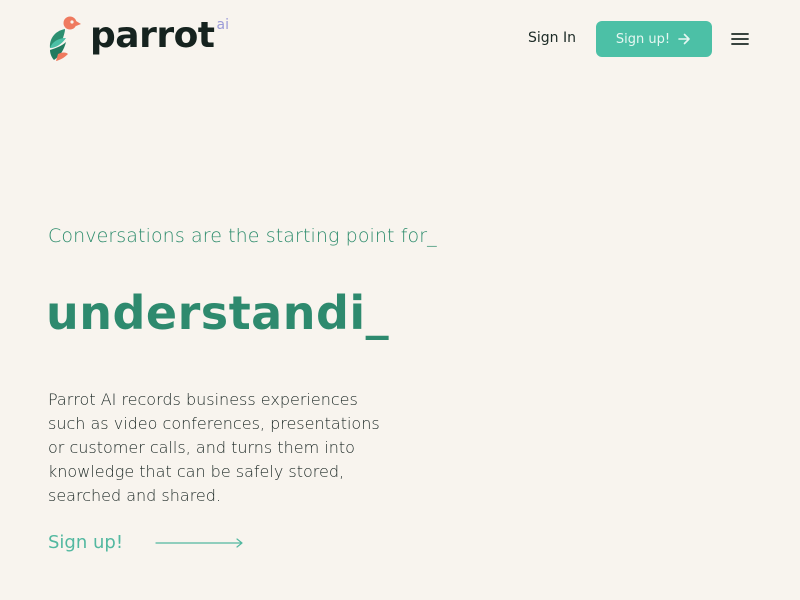 This screenshot has height=600, width=800. Describe the element at coordinates (146, 542) in the screenshot. I see `hero-signup-link: Sign up!` at that location.